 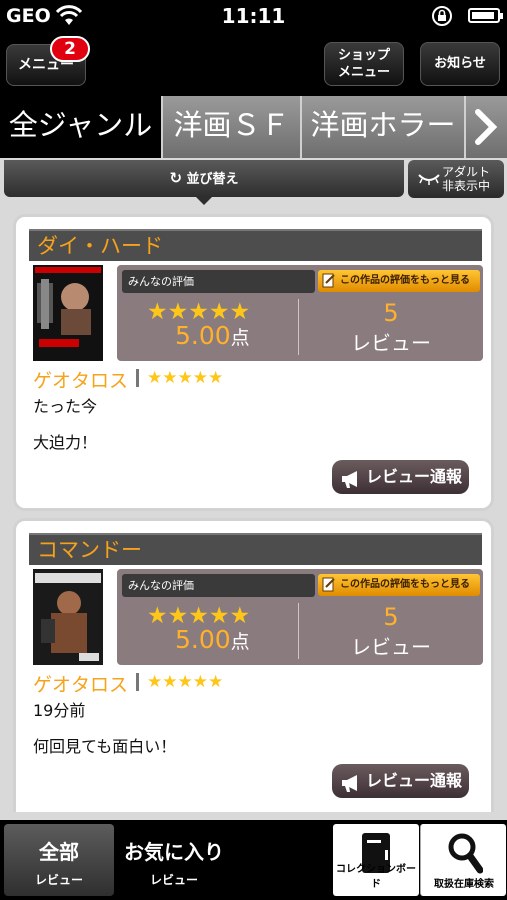 I want to click on adult-toggle-button: アダルト 非表示中, so click(x=456, y=179).